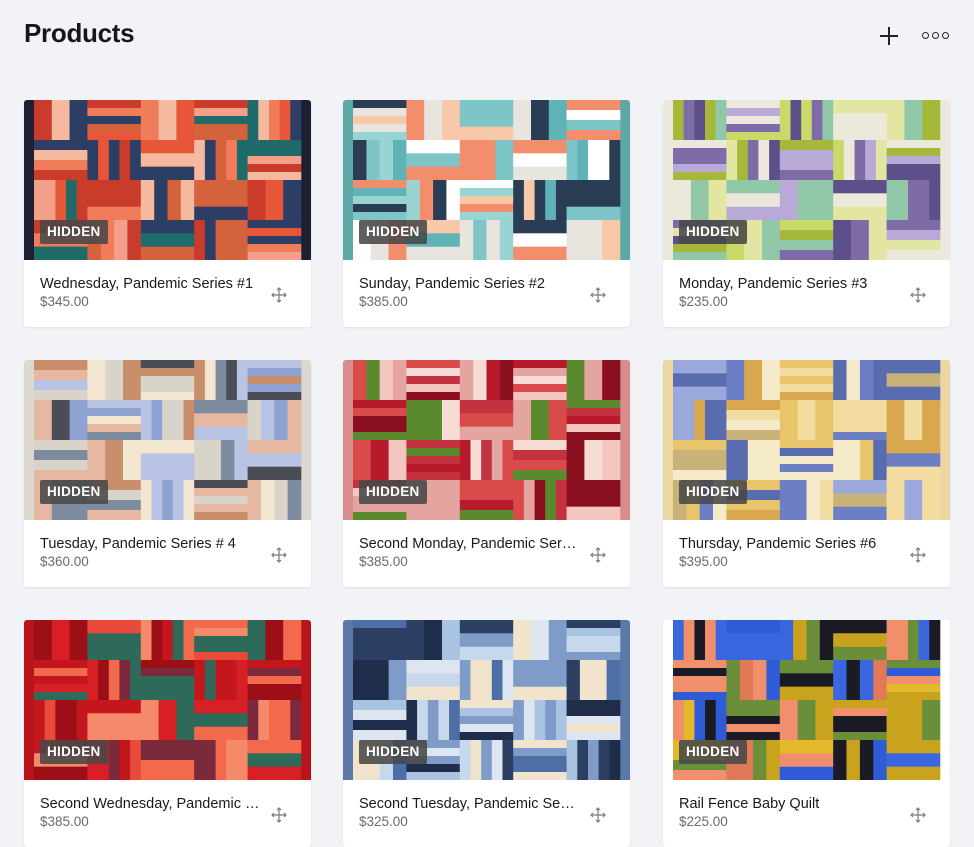 Image resolution: width=974 pixels, height=847 pixels. What do you see at coordinates (703, 821) in the screenshot?
I see `product-price: $225.00` at bounding box center [703, 821].